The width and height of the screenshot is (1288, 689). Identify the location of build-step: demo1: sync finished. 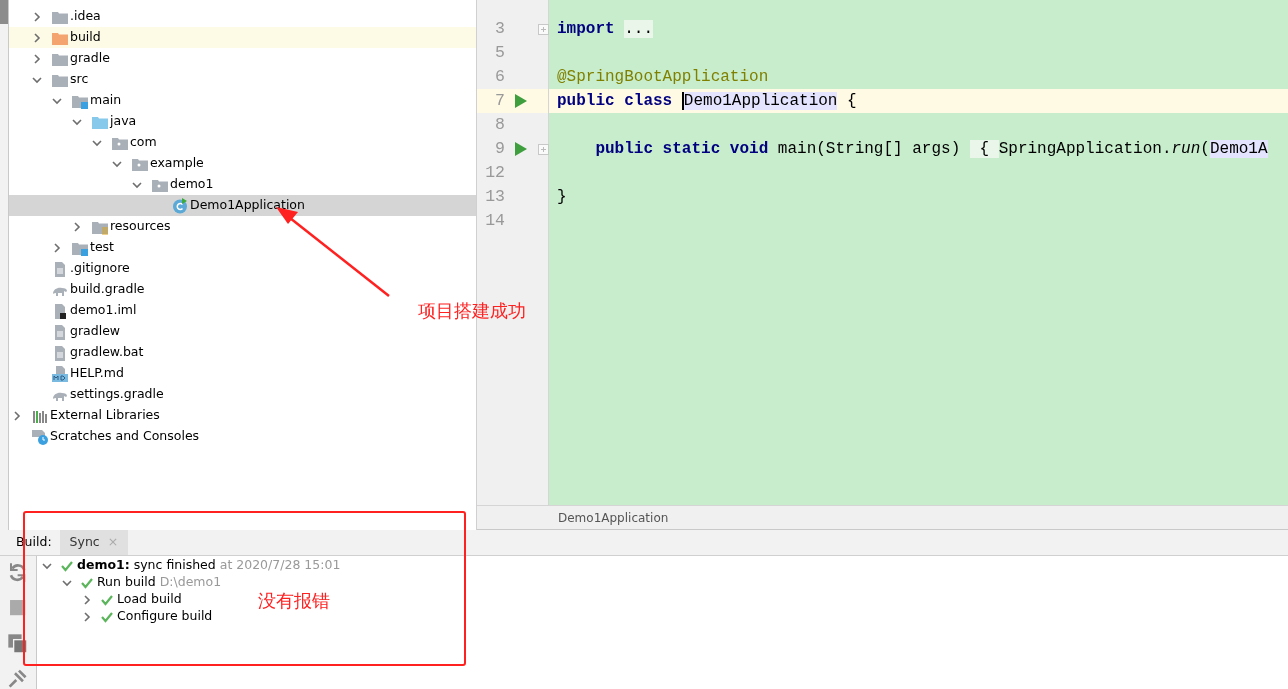
(146, 565).